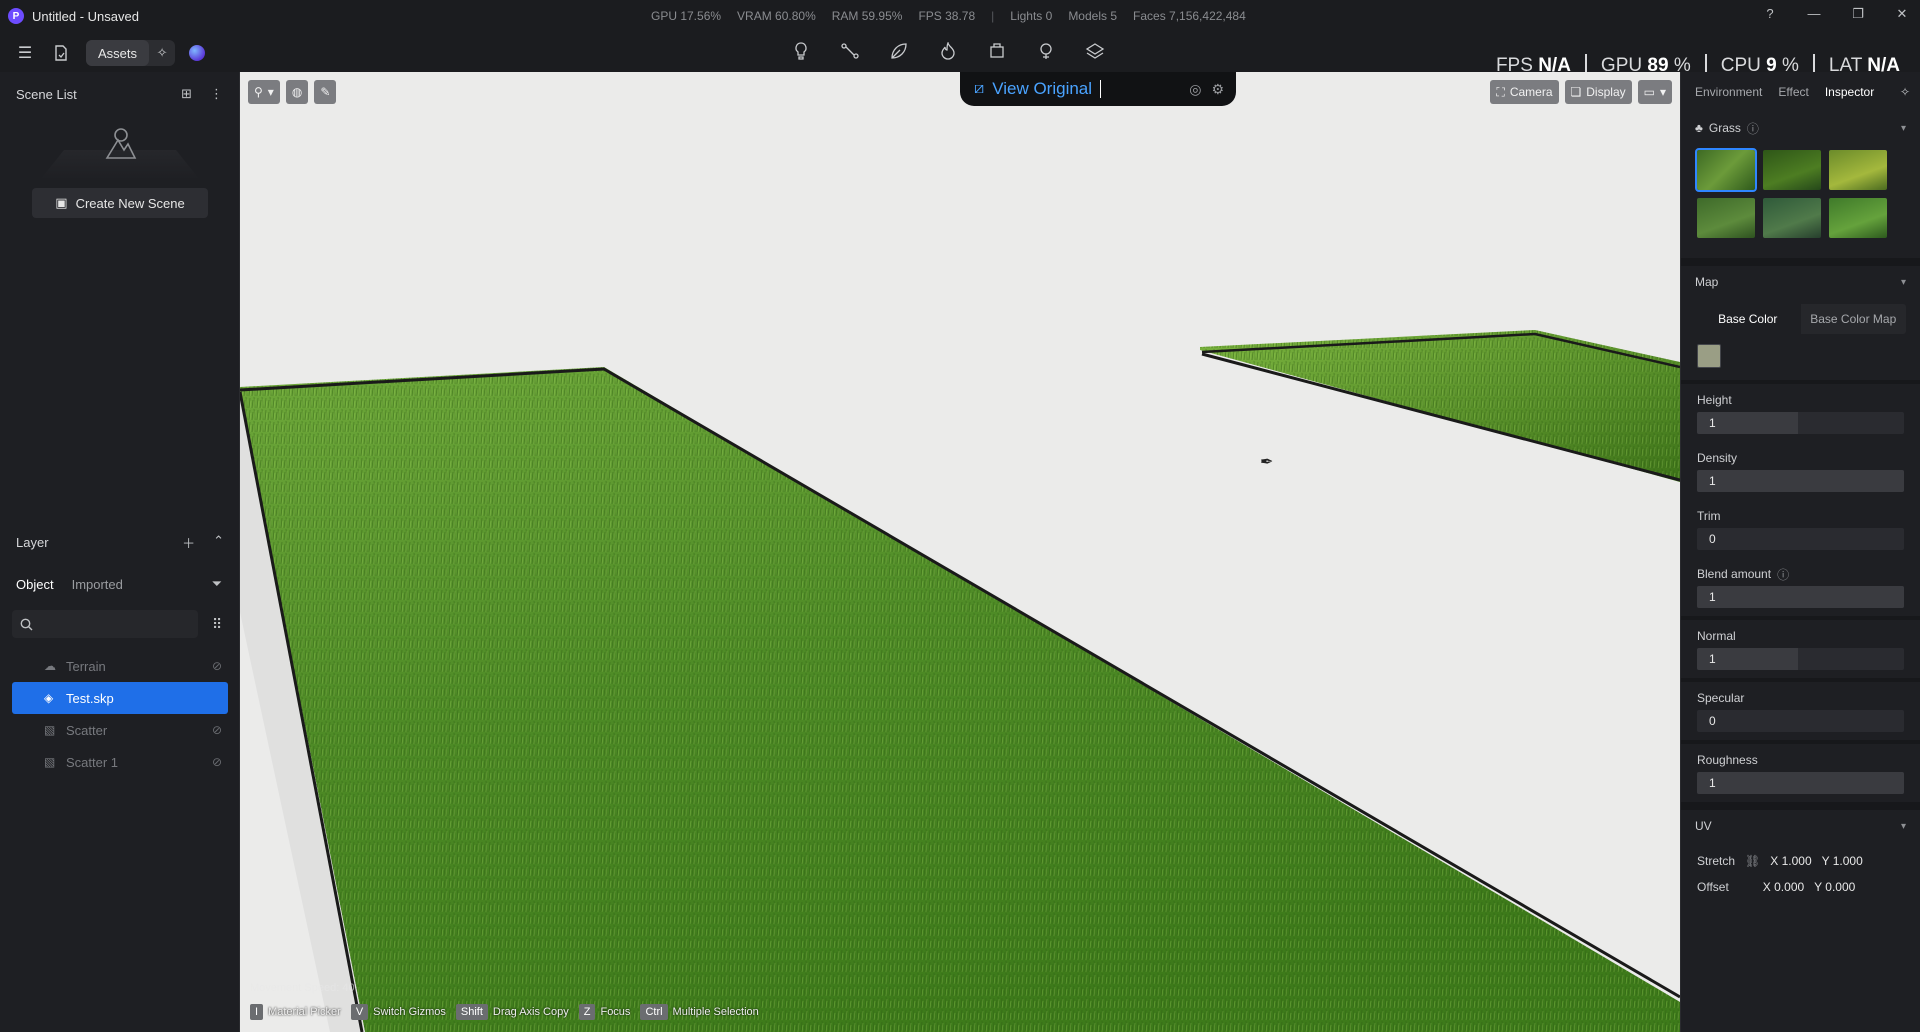 The image size is (1920, 1032). Describe the element at coordinates (264, 92) in the screenshot. I see `gizmo-dropdown: ⚲ ▾` at that location.